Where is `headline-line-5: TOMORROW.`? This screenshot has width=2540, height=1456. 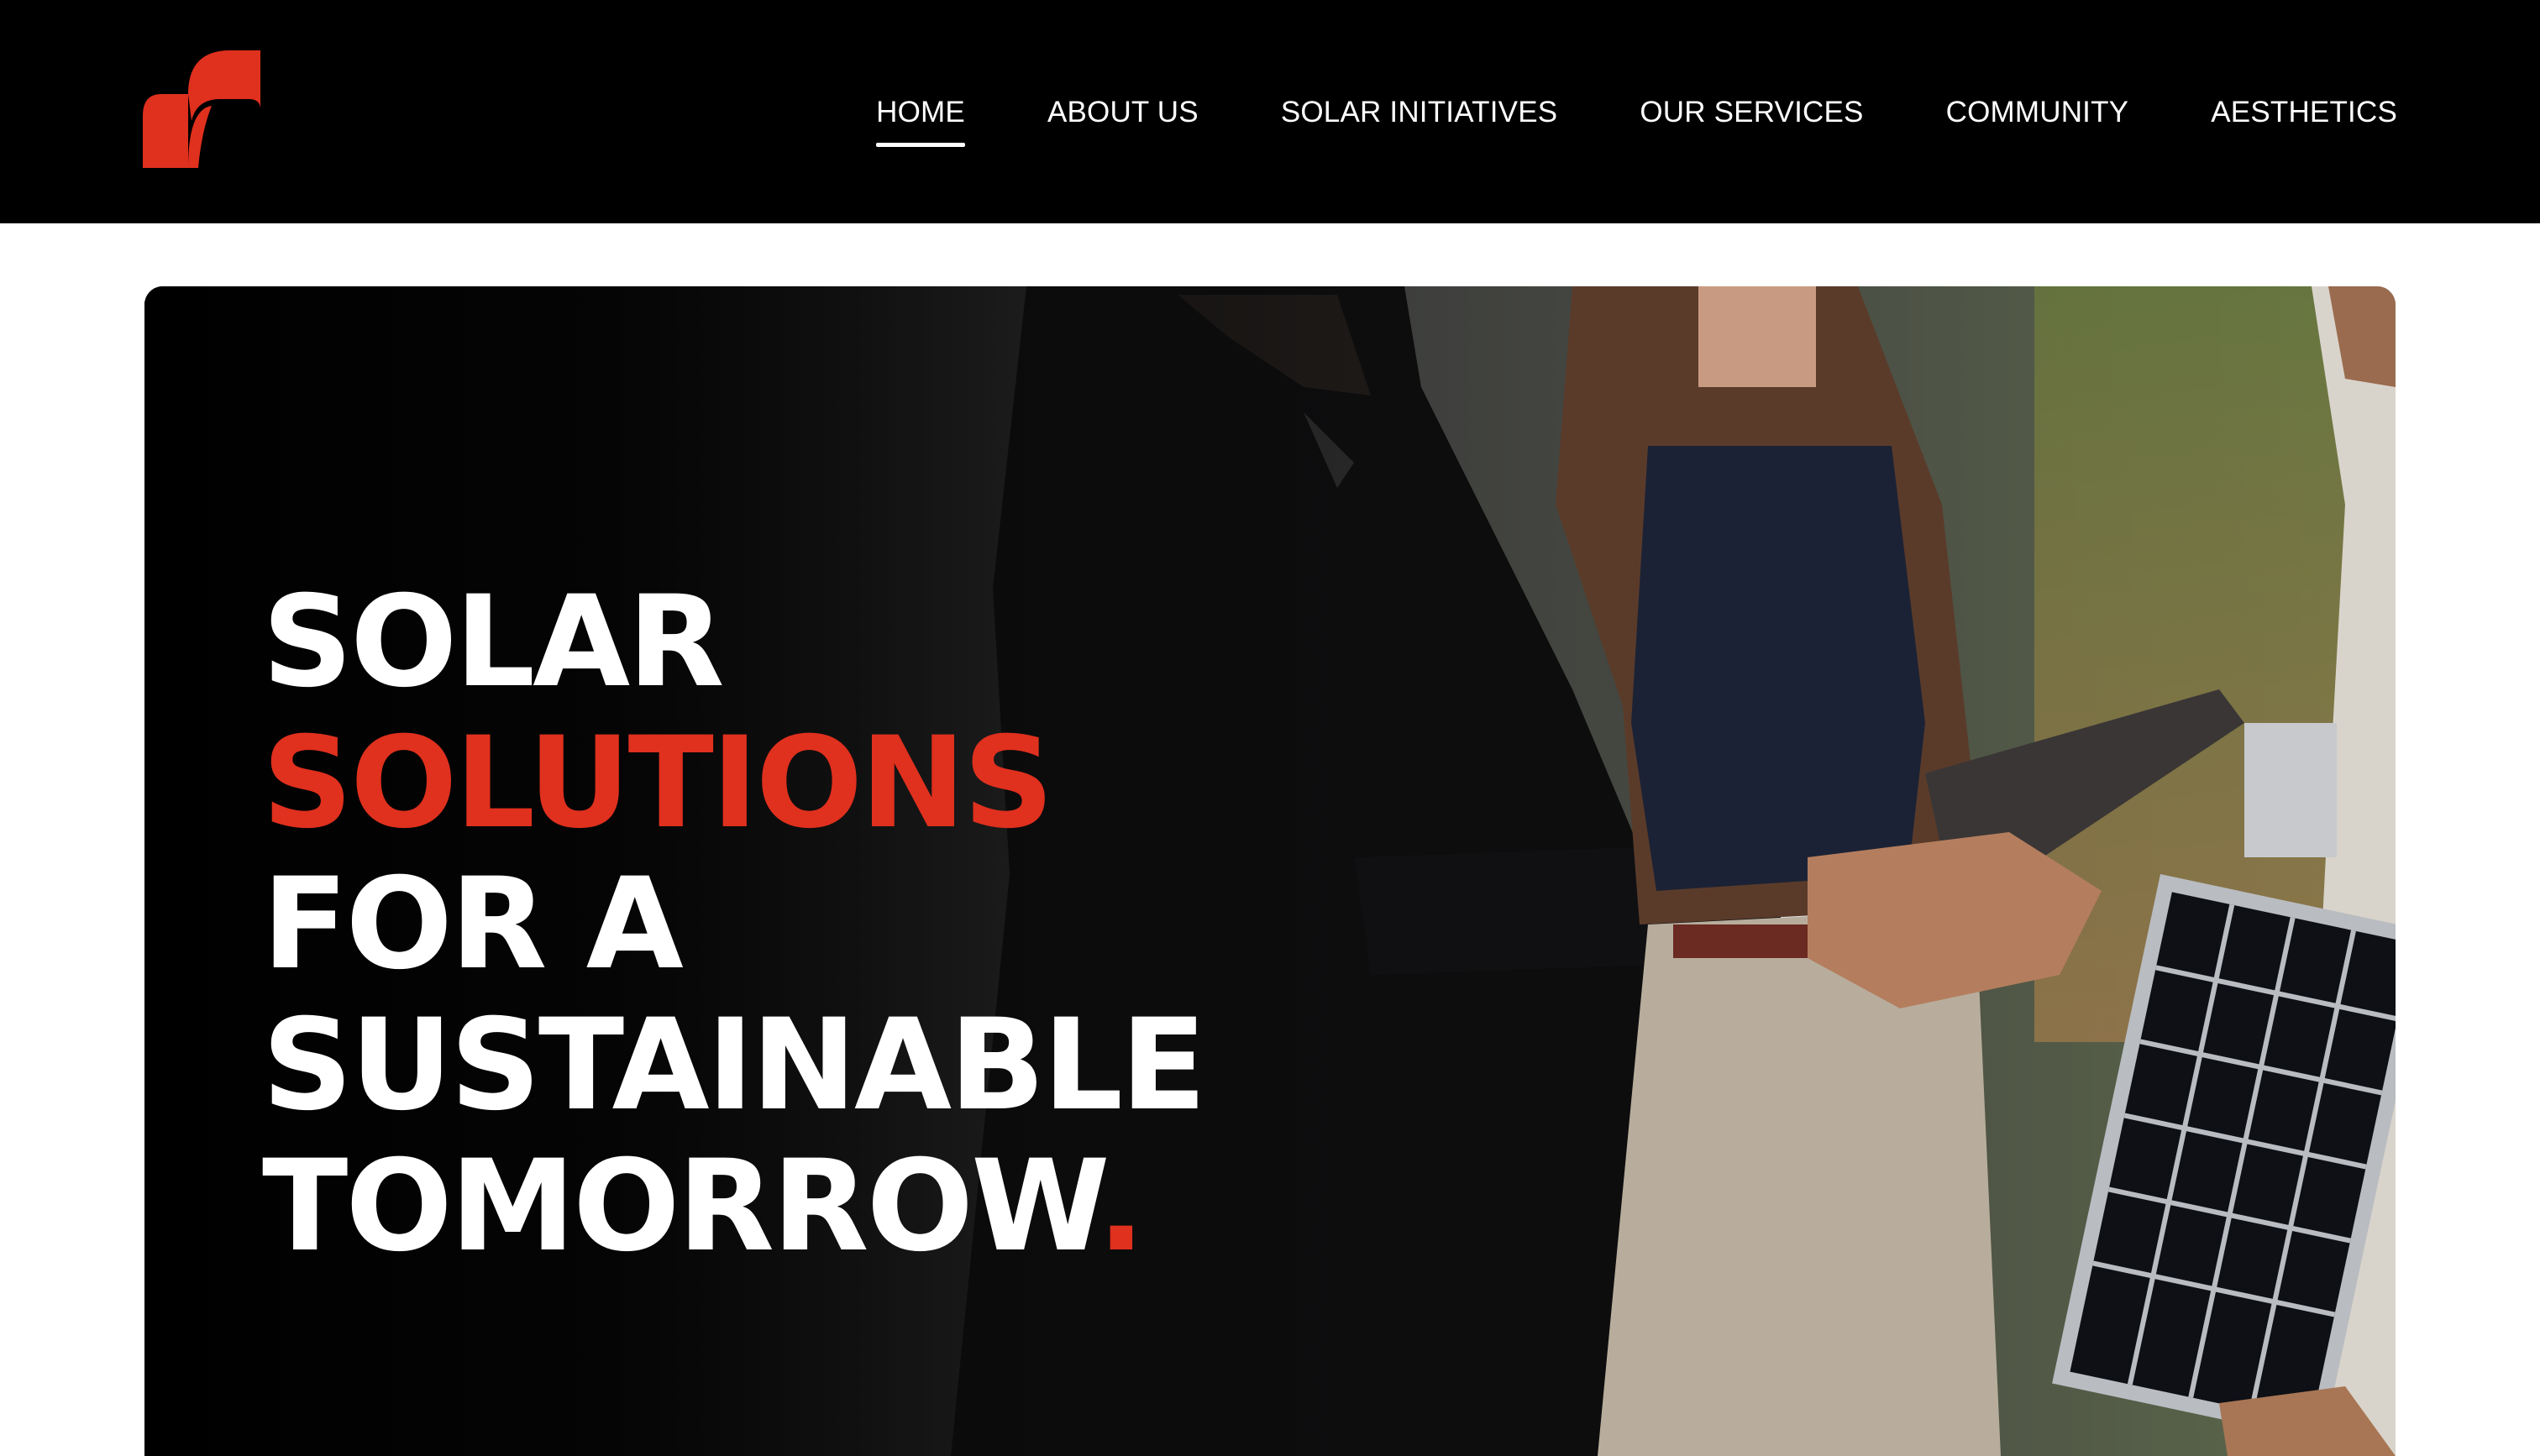
headline-line-5: TOMORROW. is located at coordinates (733, 1206).